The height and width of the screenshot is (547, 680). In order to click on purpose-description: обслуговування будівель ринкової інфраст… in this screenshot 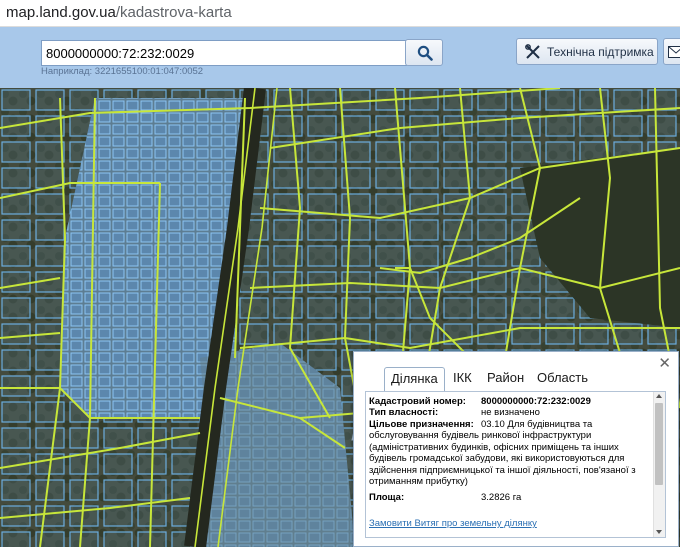, I will do `click(502, 458)`.